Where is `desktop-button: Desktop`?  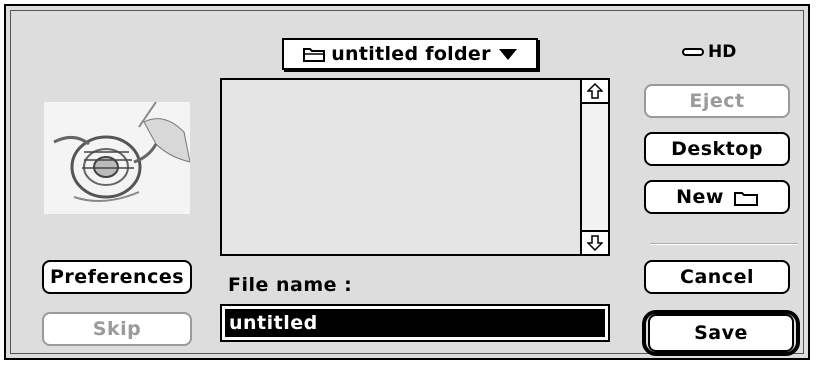 desktop-button: Desktop is located at coordinates (717, 149).